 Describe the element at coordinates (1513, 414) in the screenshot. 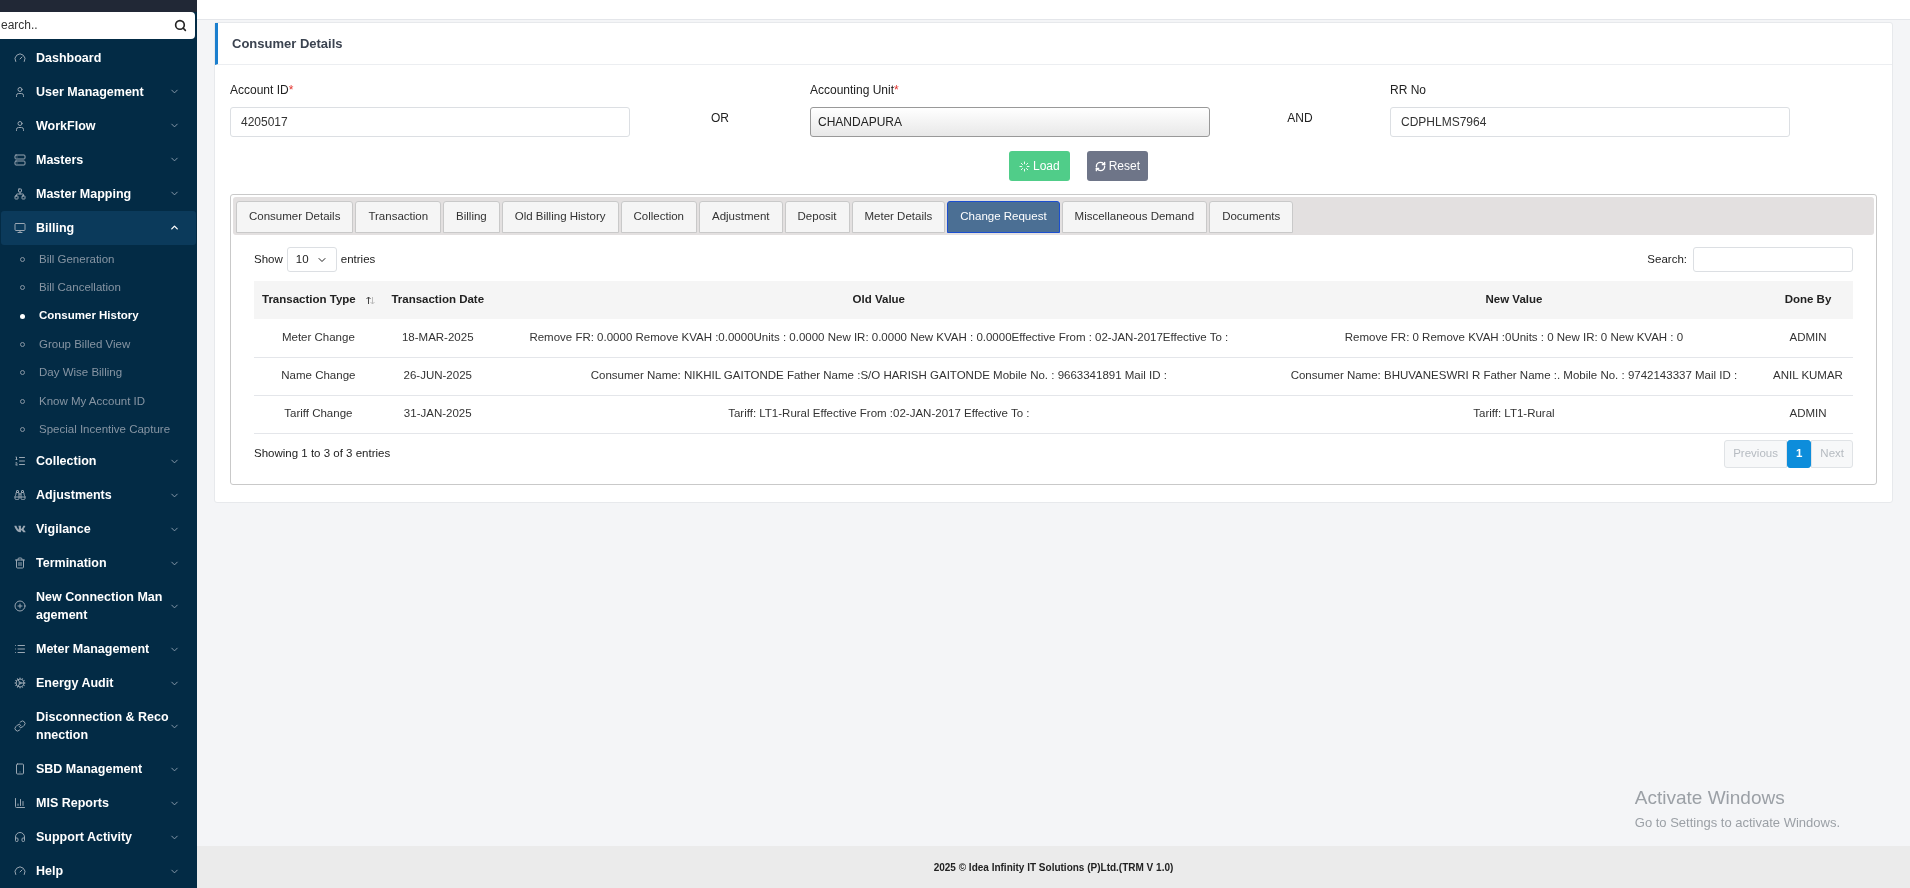

I see `table-cell: Tariff: LT1-Rural` at that location.